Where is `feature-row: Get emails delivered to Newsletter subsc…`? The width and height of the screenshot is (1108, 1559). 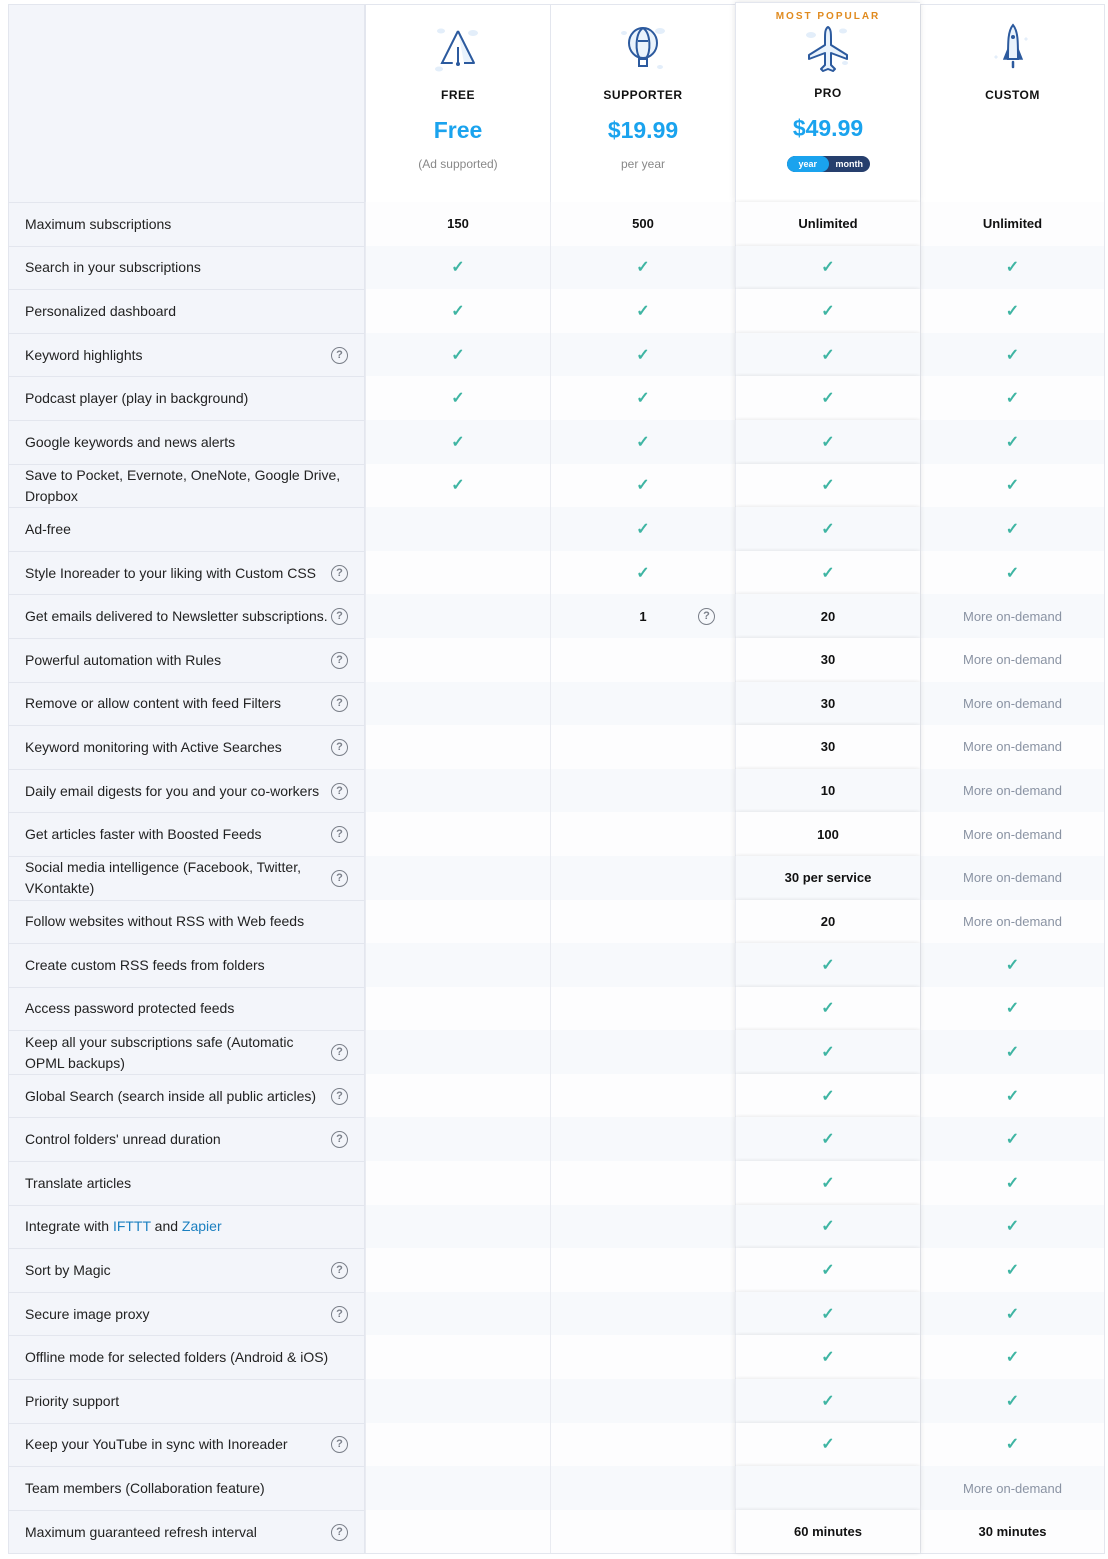
feature-row: Get emails delivered to Newsletter subsc… is located at coordinates (556, 616).